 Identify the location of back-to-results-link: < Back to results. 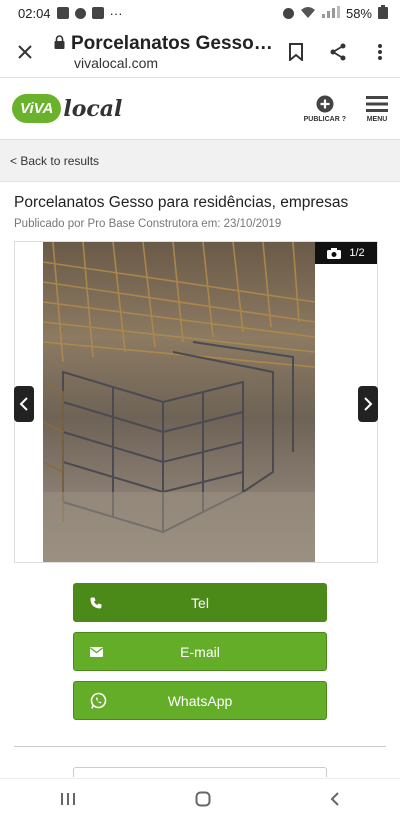
(54, 161).